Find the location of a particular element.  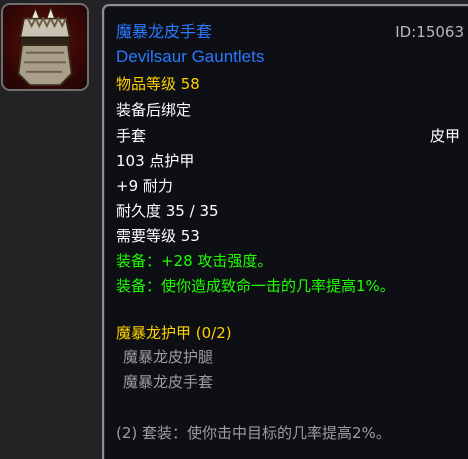

item-name-cn: 魔暴龙皮手套 is located at coordinates (164, 31).